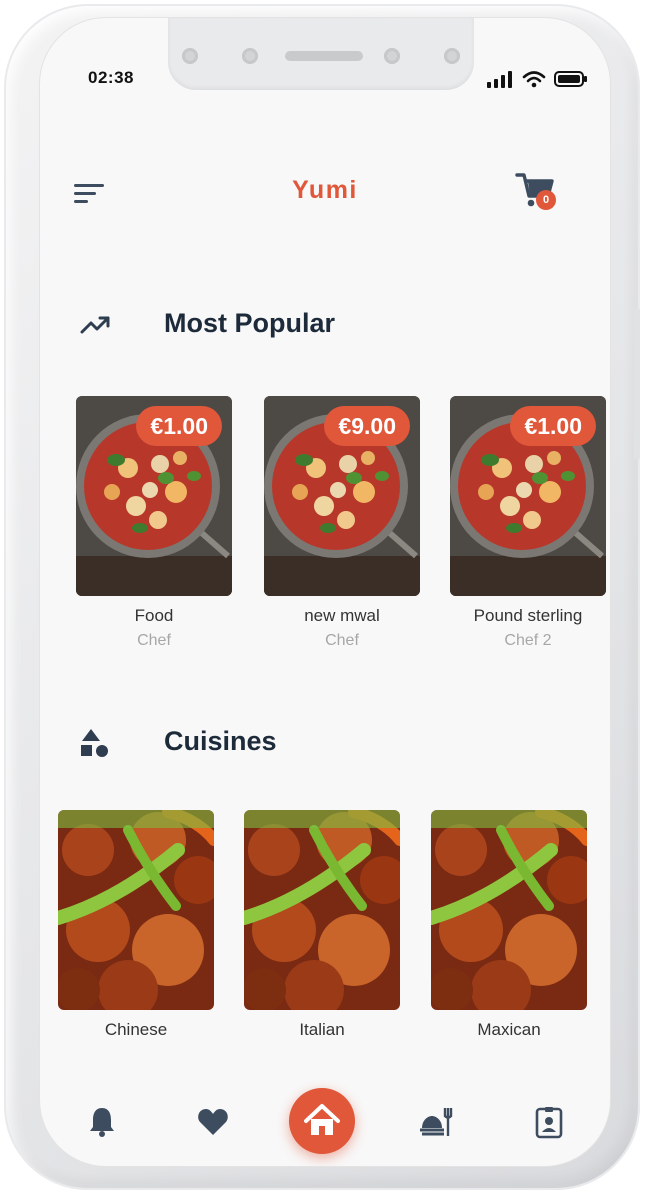 The height and width of the screenshot is (1197, 648). Describe the element at coordinates (318, 742) in the screenshot. I see `cuisines-header: Cuisines` at that location.